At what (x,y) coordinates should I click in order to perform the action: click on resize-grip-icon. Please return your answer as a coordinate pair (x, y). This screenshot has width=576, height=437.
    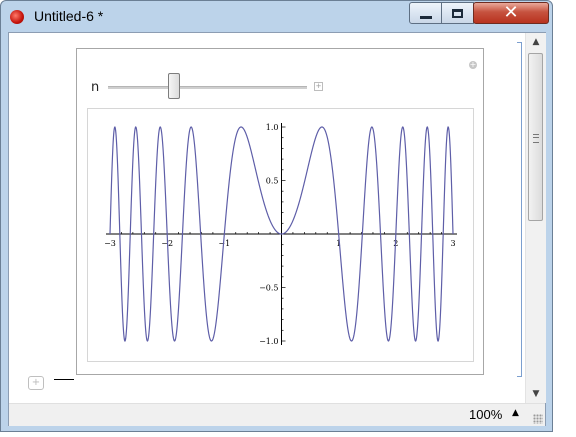
    Looking at the image, I should click on (538, 419).